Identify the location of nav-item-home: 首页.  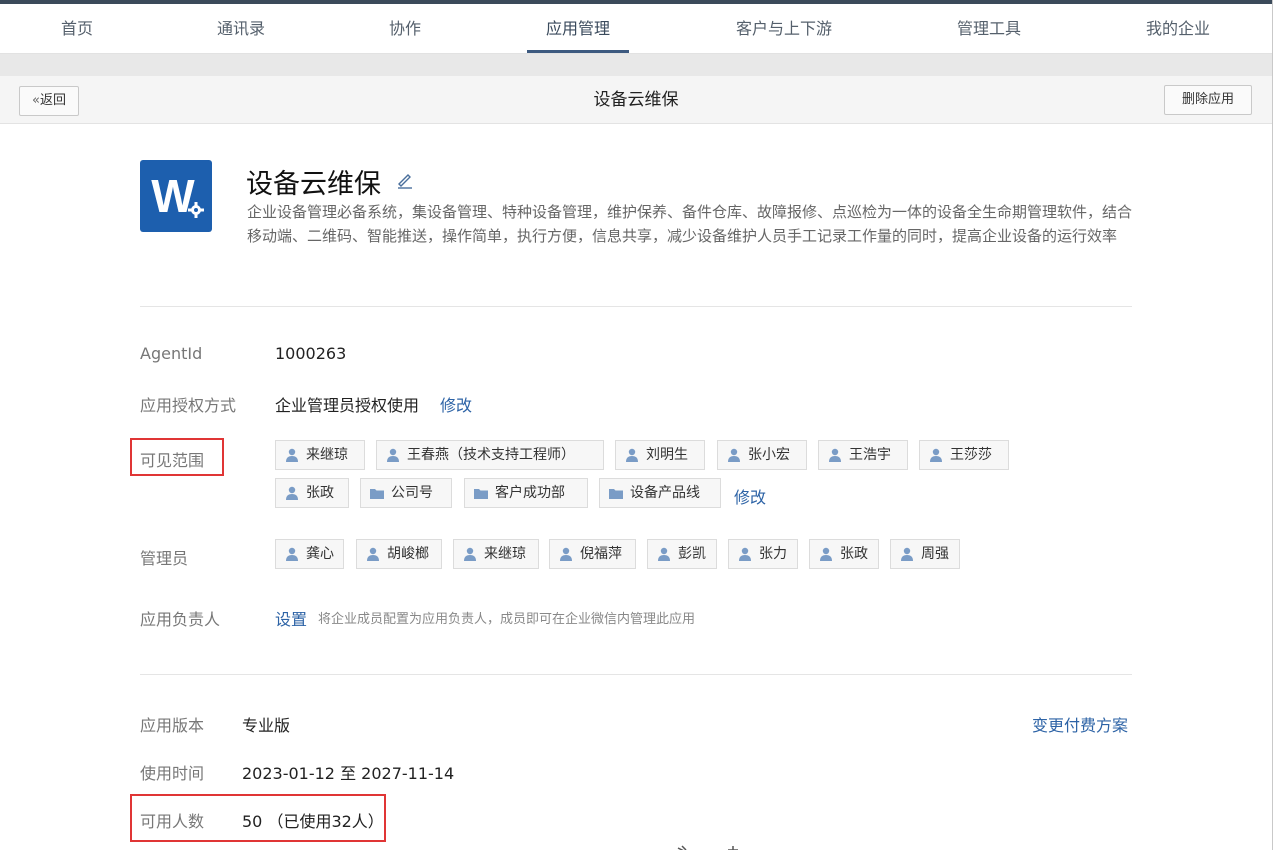
(77, 29).